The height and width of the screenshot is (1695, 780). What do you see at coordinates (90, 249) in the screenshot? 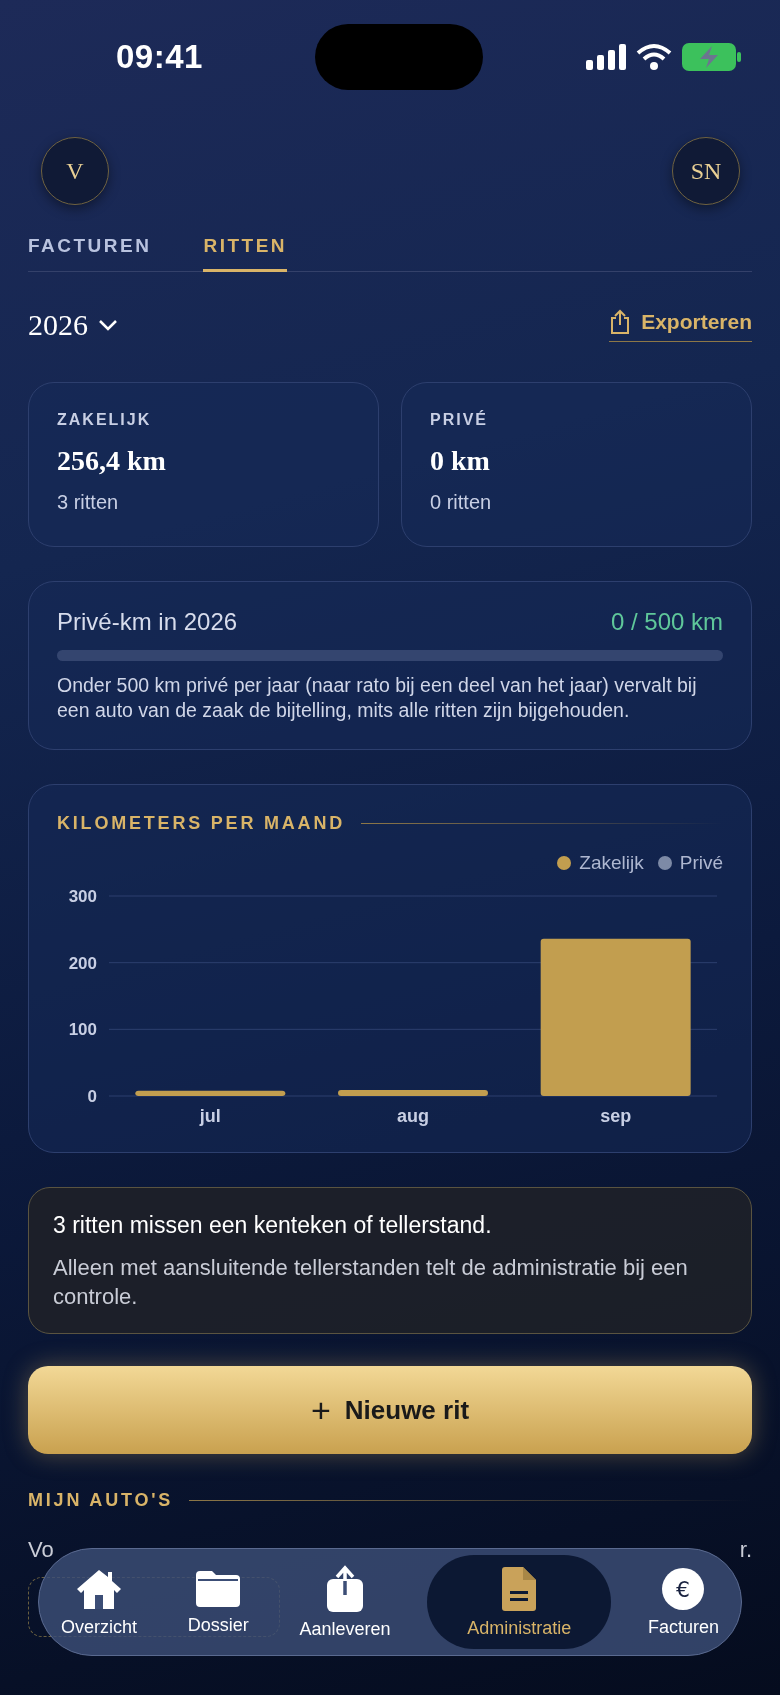
I see `tab: FACTUREN` at bounding box center [90, 249].